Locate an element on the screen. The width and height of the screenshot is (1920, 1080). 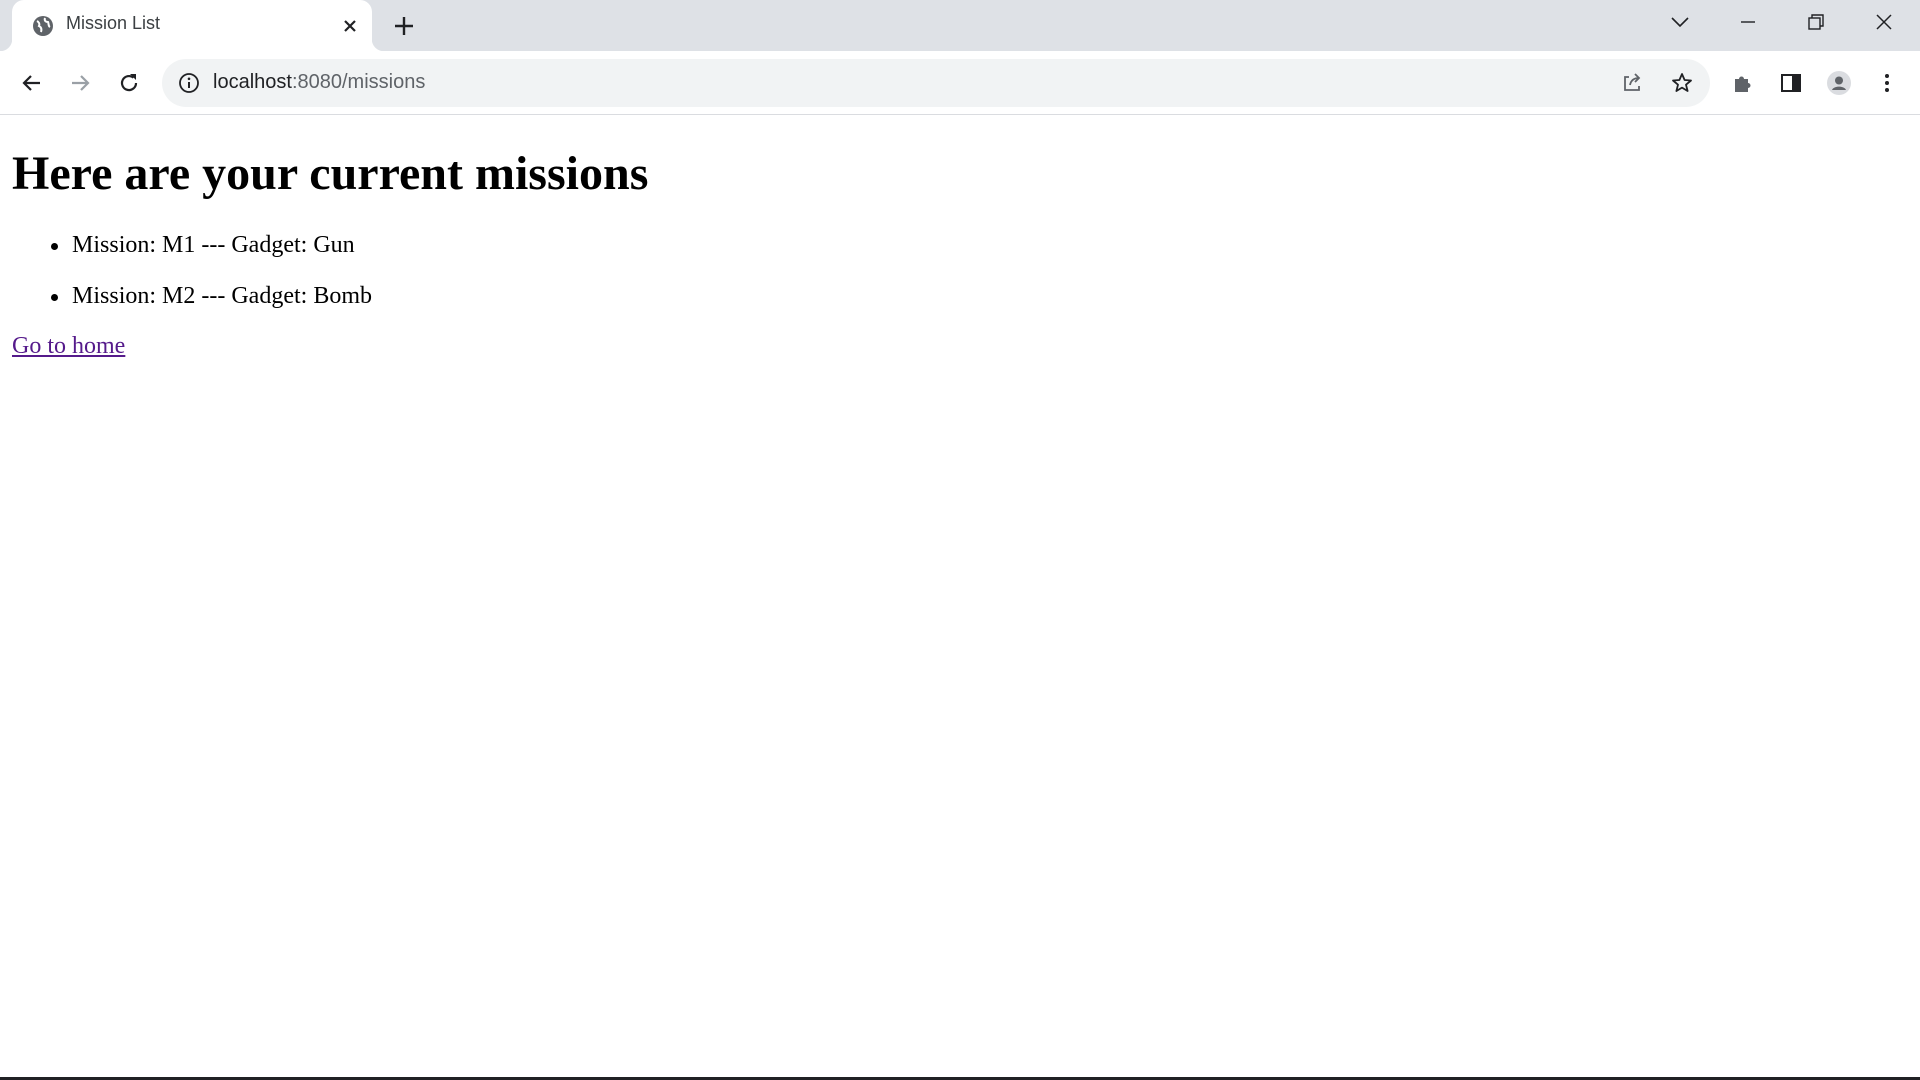
tab-title: Mission List is located at coordinates (113, 23).